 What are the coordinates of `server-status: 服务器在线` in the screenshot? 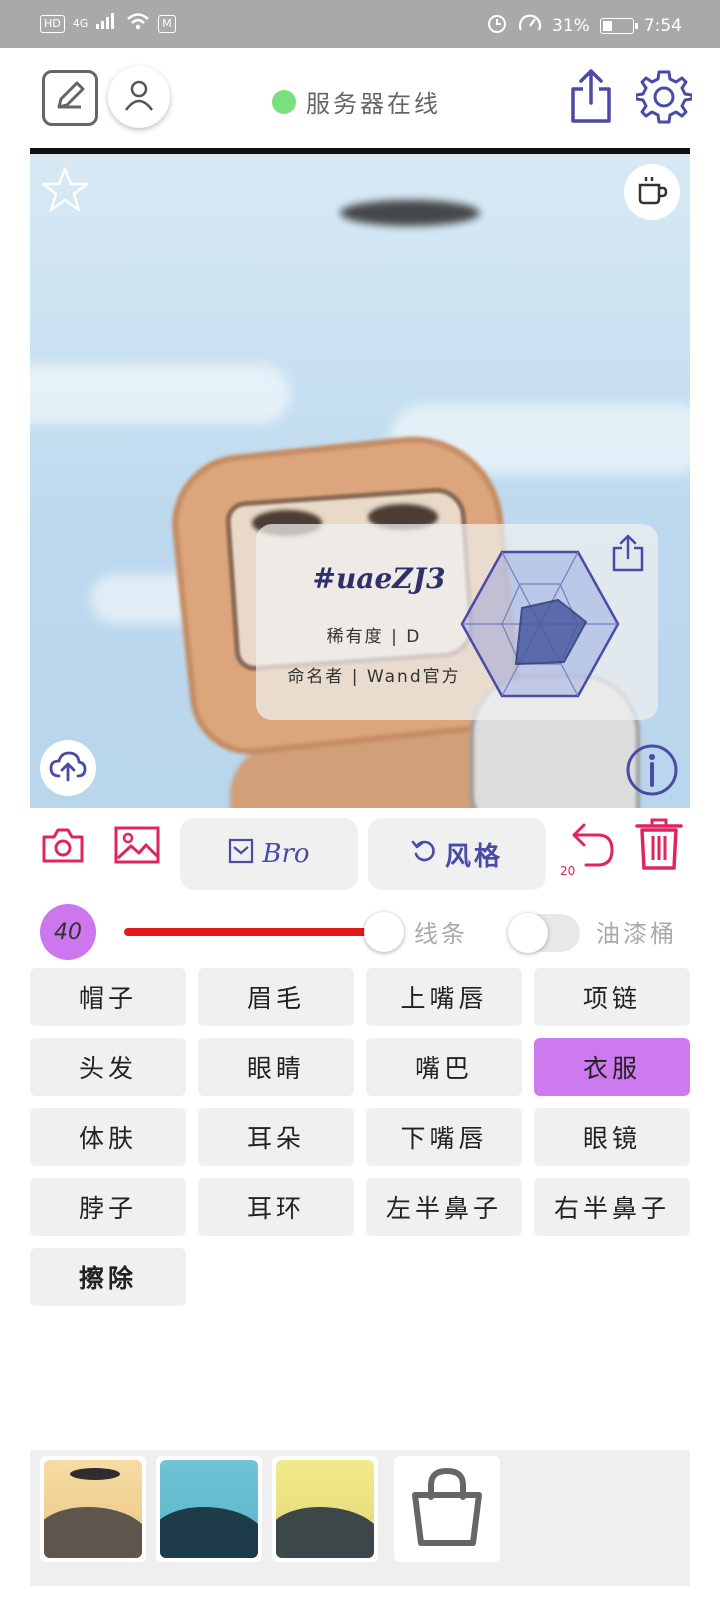 It's located at (356, 101).